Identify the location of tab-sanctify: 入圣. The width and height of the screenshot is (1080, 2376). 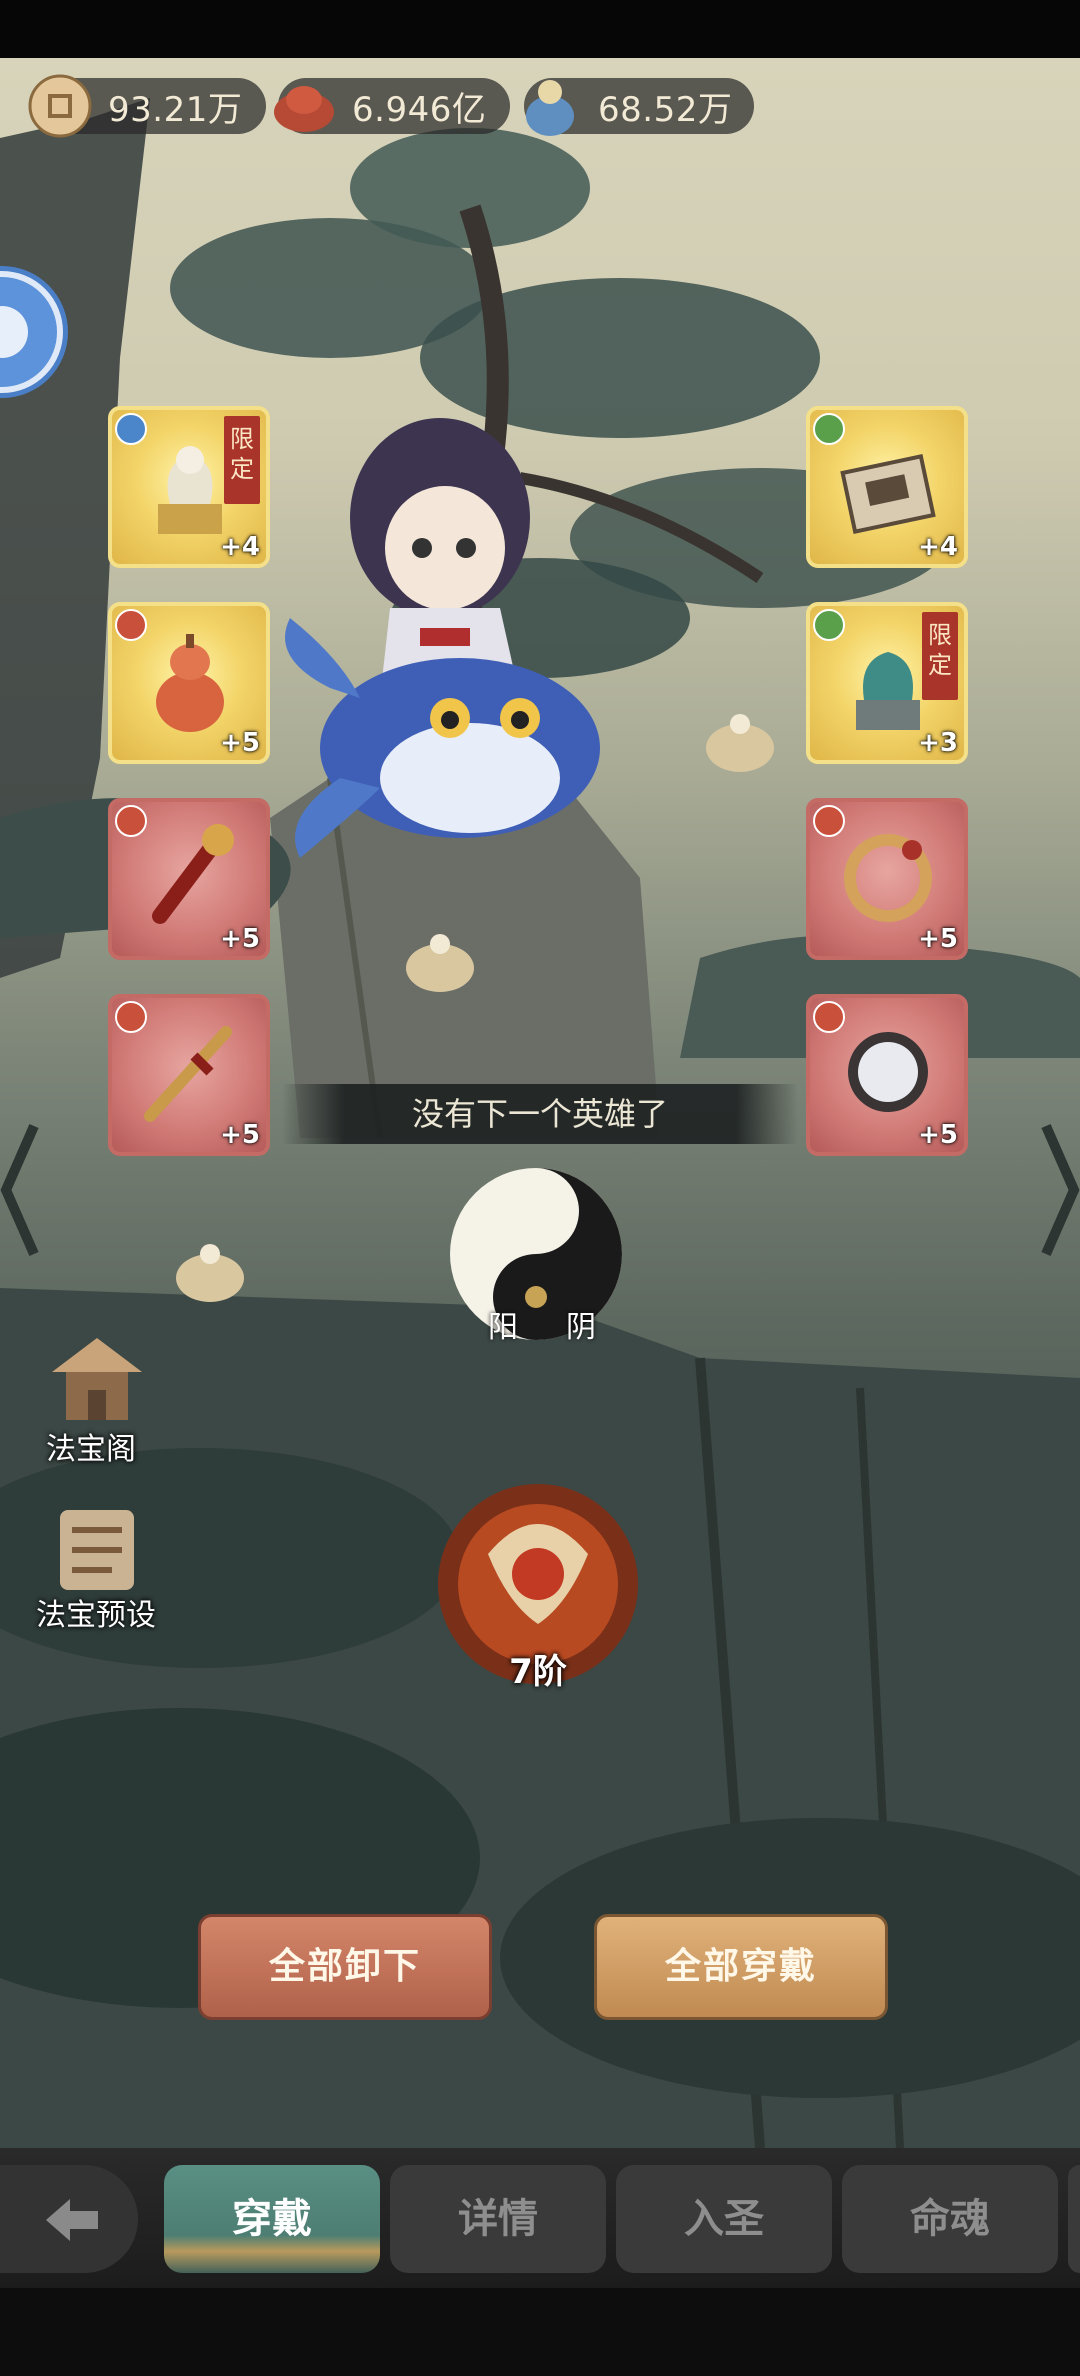
(724, 2219).